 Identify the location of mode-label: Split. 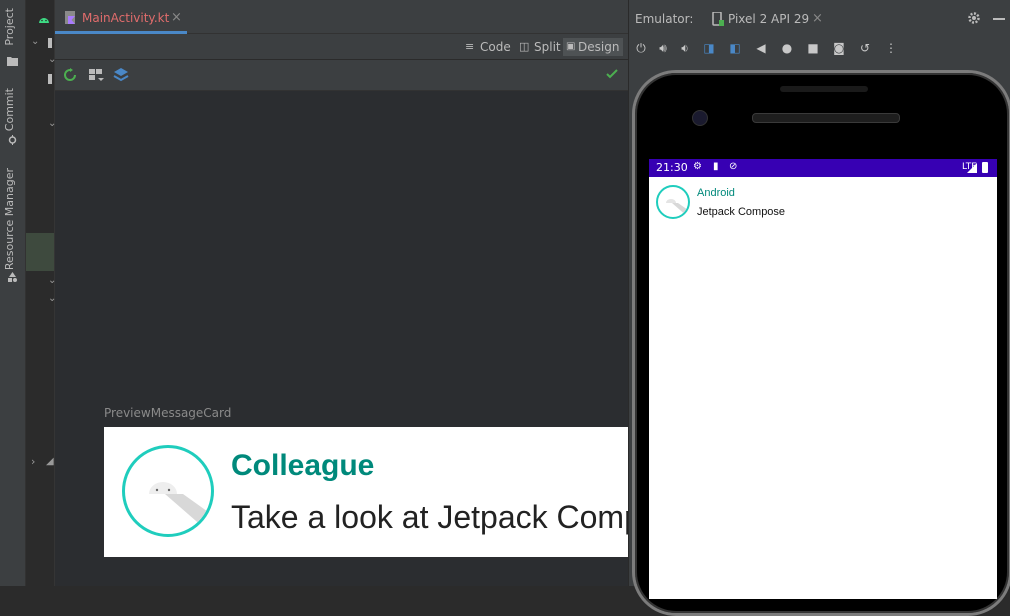
(547, 47).